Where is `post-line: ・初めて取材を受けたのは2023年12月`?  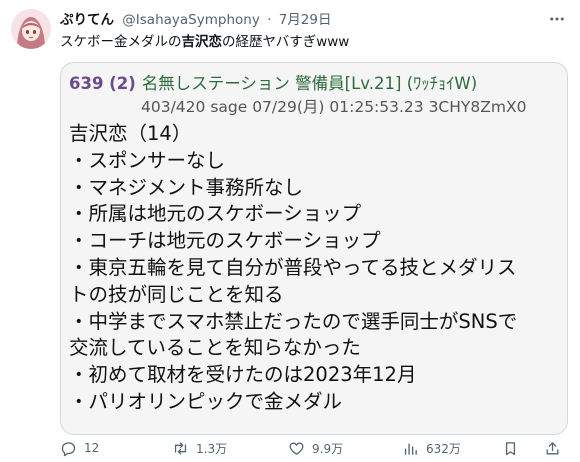 post-line: ・初めて取材を受けたのは2023年12月 is located at coordinates (243, 375).